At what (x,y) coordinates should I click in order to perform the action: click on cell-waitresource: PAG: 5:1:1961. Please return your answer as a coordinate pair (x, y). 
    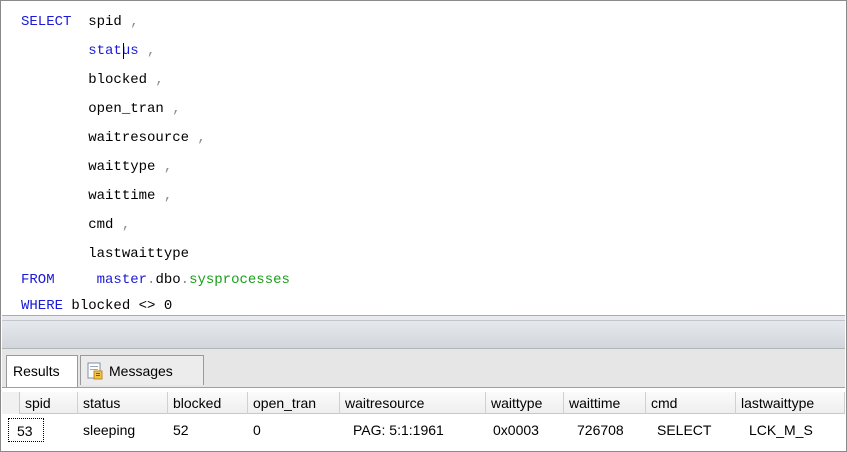
    Looking at the image, I should click on (418, 430).